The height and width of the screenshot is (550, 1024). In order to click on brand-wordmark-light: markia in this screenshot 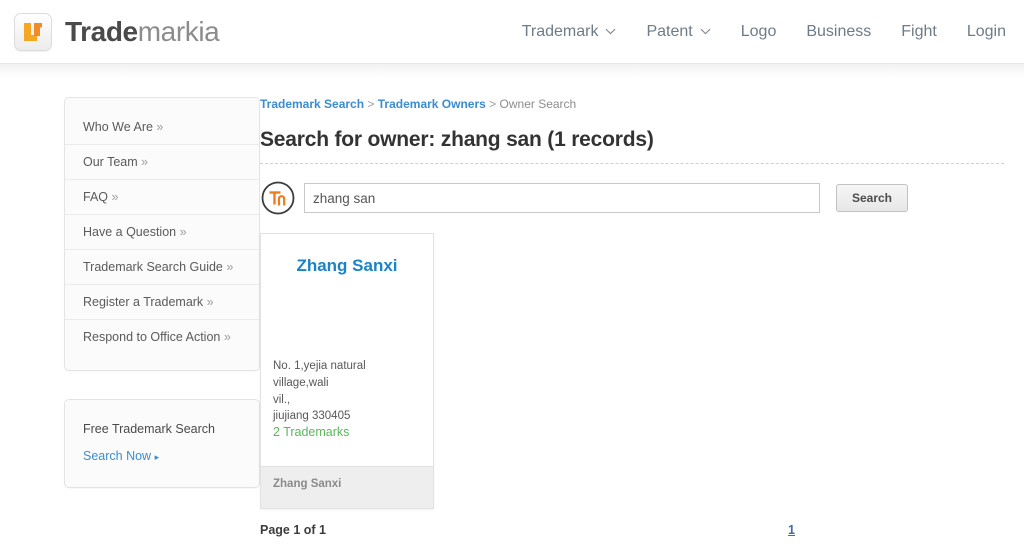, I will do `click(178, 31)`.